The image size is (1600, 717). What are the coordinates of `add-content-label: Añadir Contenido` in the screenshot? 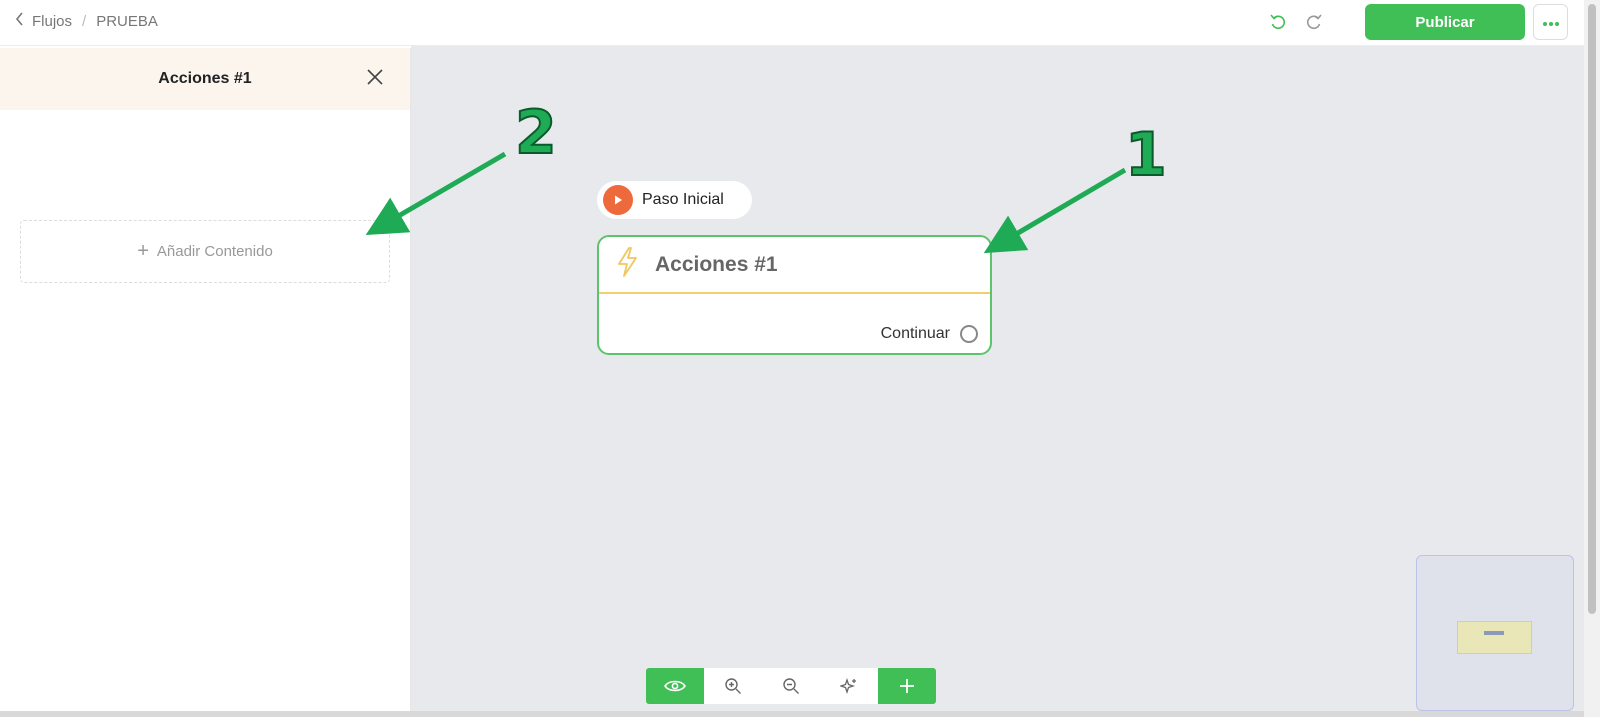 It's located at (214, 251).